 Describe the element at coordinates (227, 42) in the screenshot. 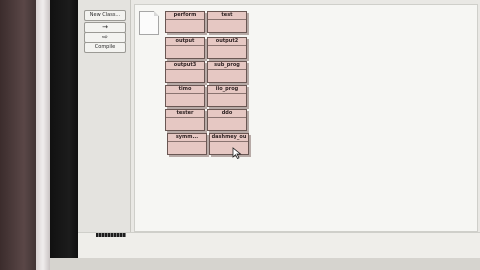

I see `class-name: output2` at that location.